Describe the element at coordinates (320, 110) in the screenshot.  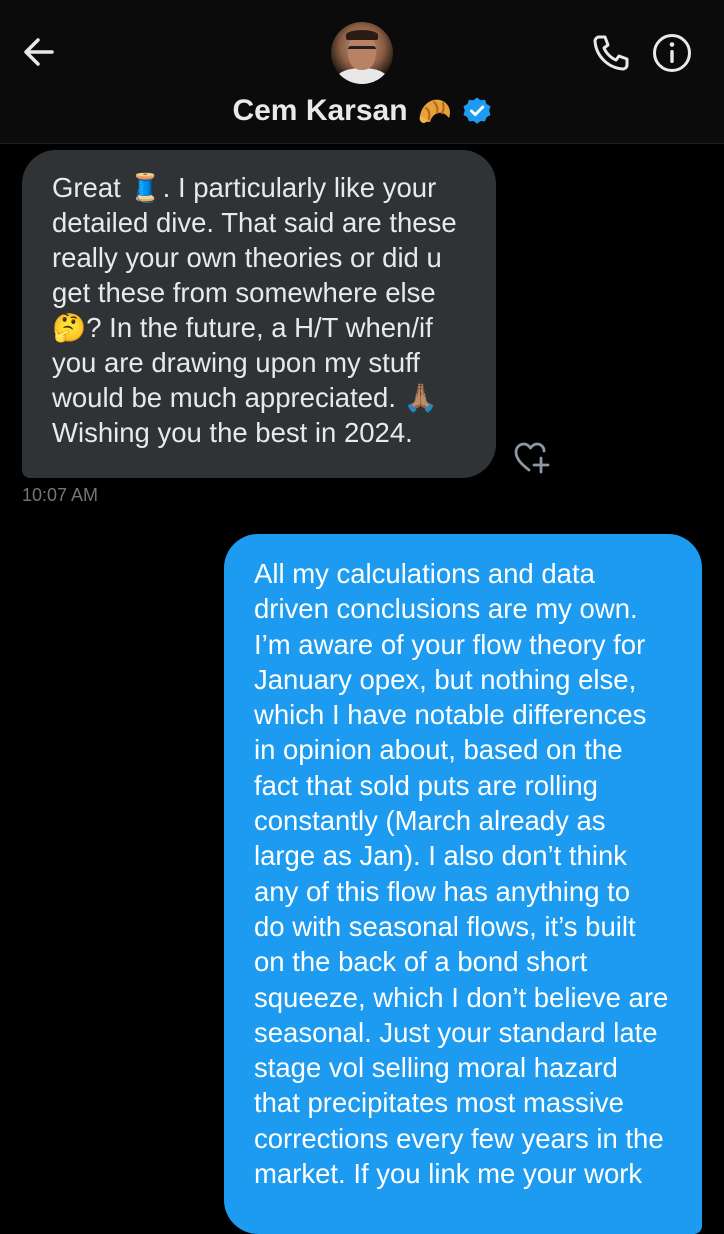
I see `contact-name: Cem Karsan` at that location.